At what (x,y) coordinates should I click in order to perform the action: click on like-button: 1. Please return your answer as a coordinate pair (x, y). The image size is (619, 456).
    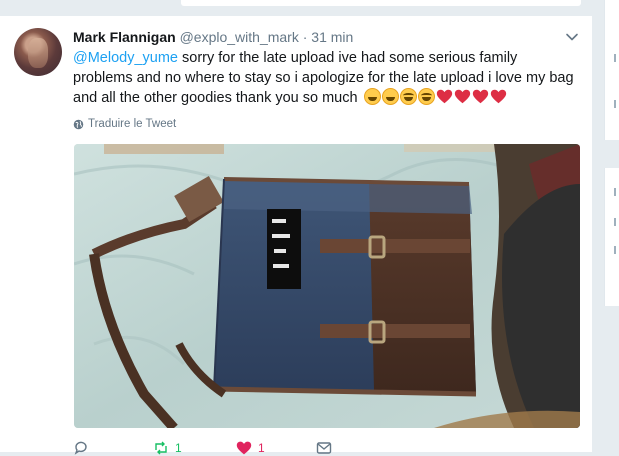
    Looking at the image, I should click on (250, 448).